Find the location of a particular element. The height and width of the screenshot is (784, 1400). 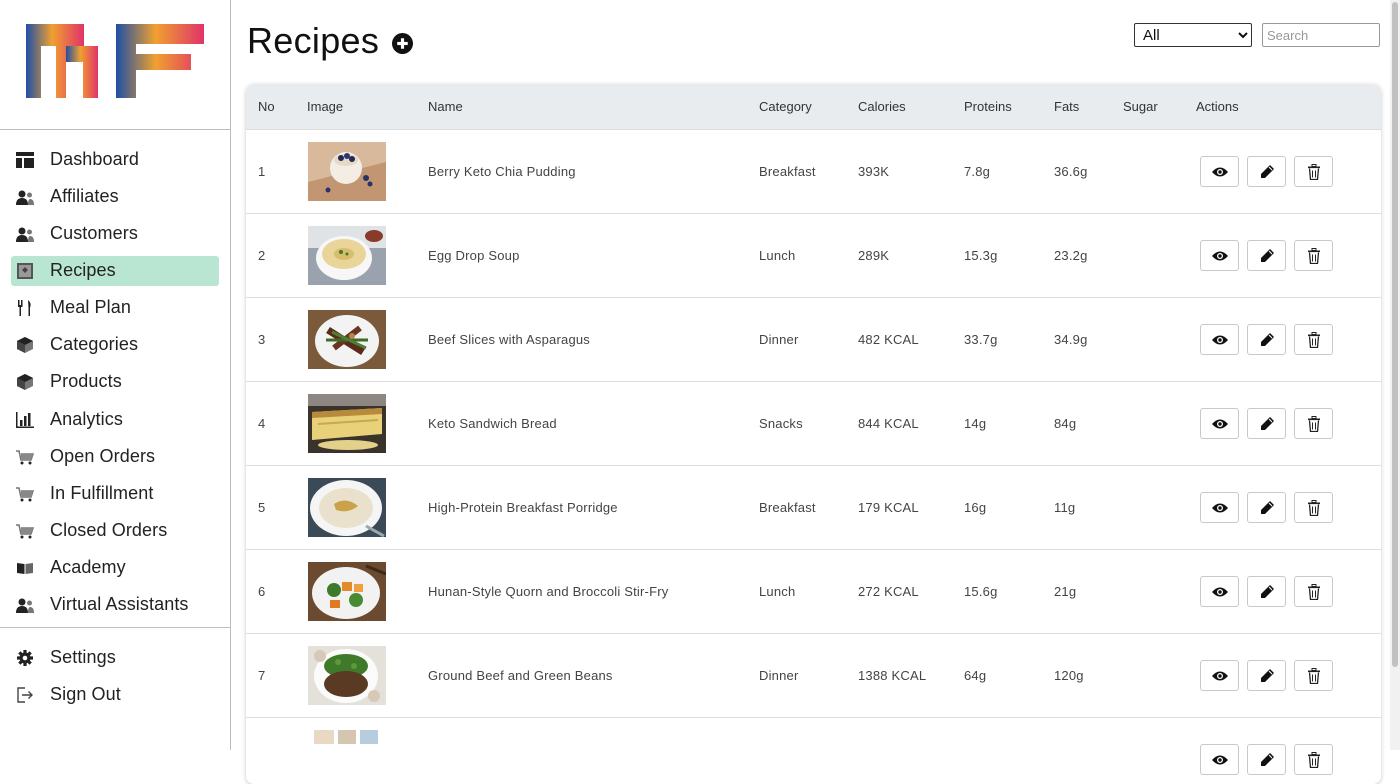

sidebar-item-label: Affiliates is located at coordinates (84, 196).